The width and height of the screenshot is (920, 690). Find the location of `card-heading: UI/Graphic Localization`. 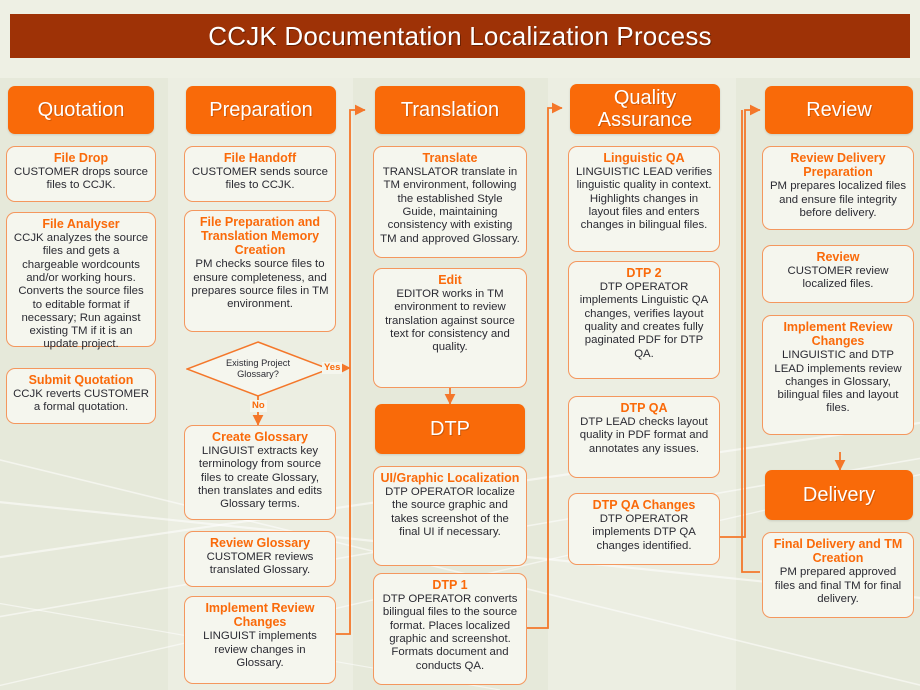

card-heading: UI/Graphic Localization is located at coordinates (450, 478).